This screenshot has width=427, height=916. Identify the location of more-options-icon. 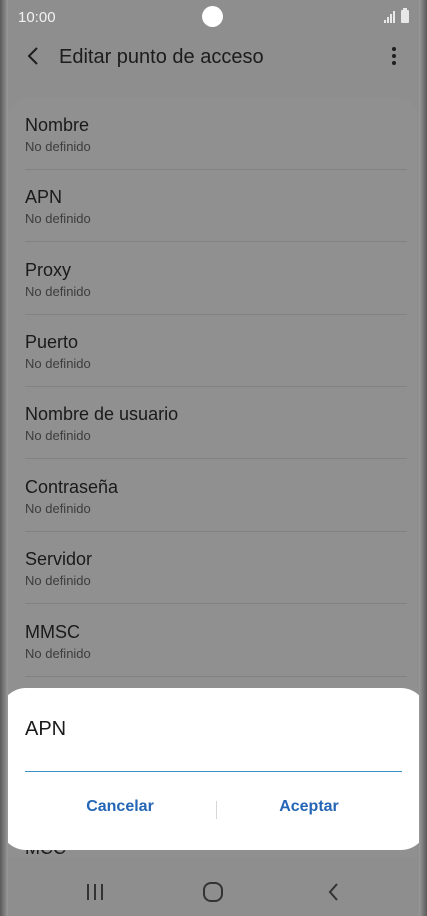
(394, 56).